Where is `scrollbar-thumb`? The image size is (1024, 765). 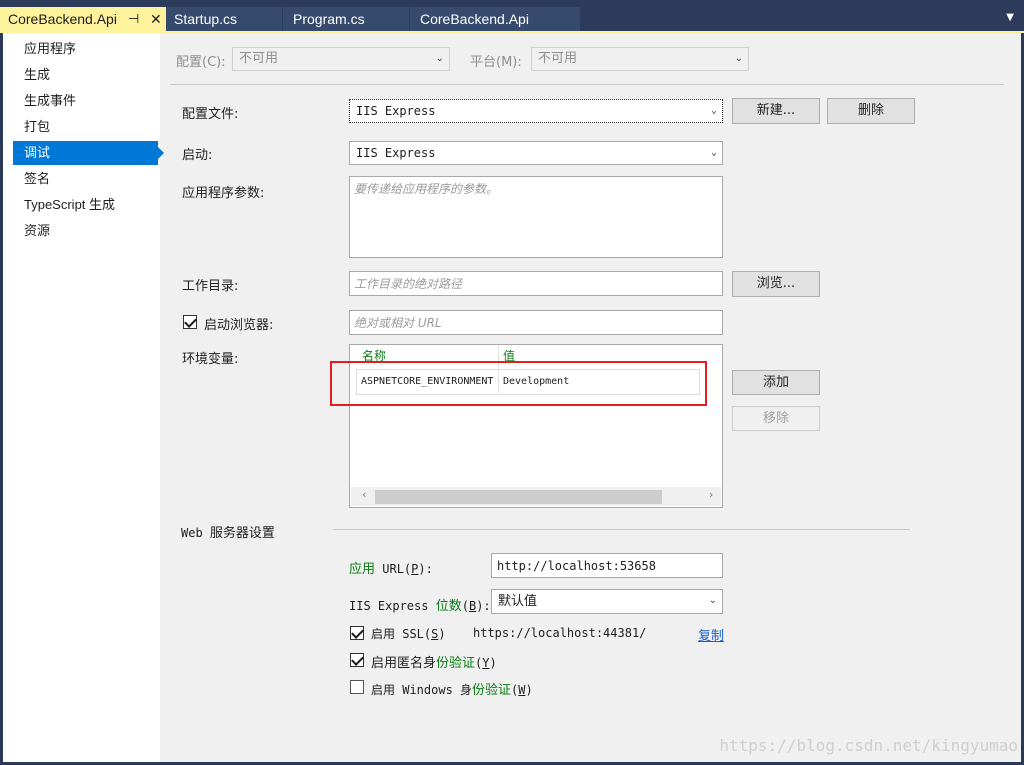 scrollbar-thumb is located at coordinates (518, 497).